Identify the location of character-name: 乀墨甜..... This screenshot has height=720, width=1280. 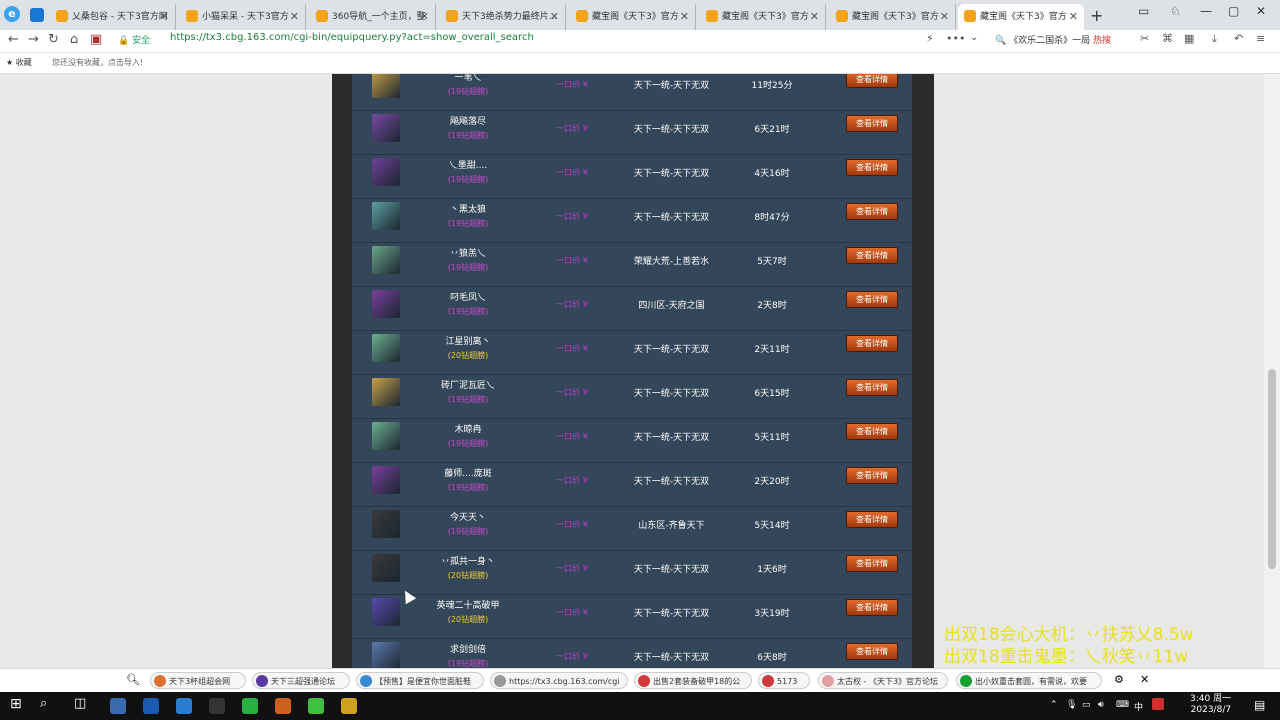
(468, 164).